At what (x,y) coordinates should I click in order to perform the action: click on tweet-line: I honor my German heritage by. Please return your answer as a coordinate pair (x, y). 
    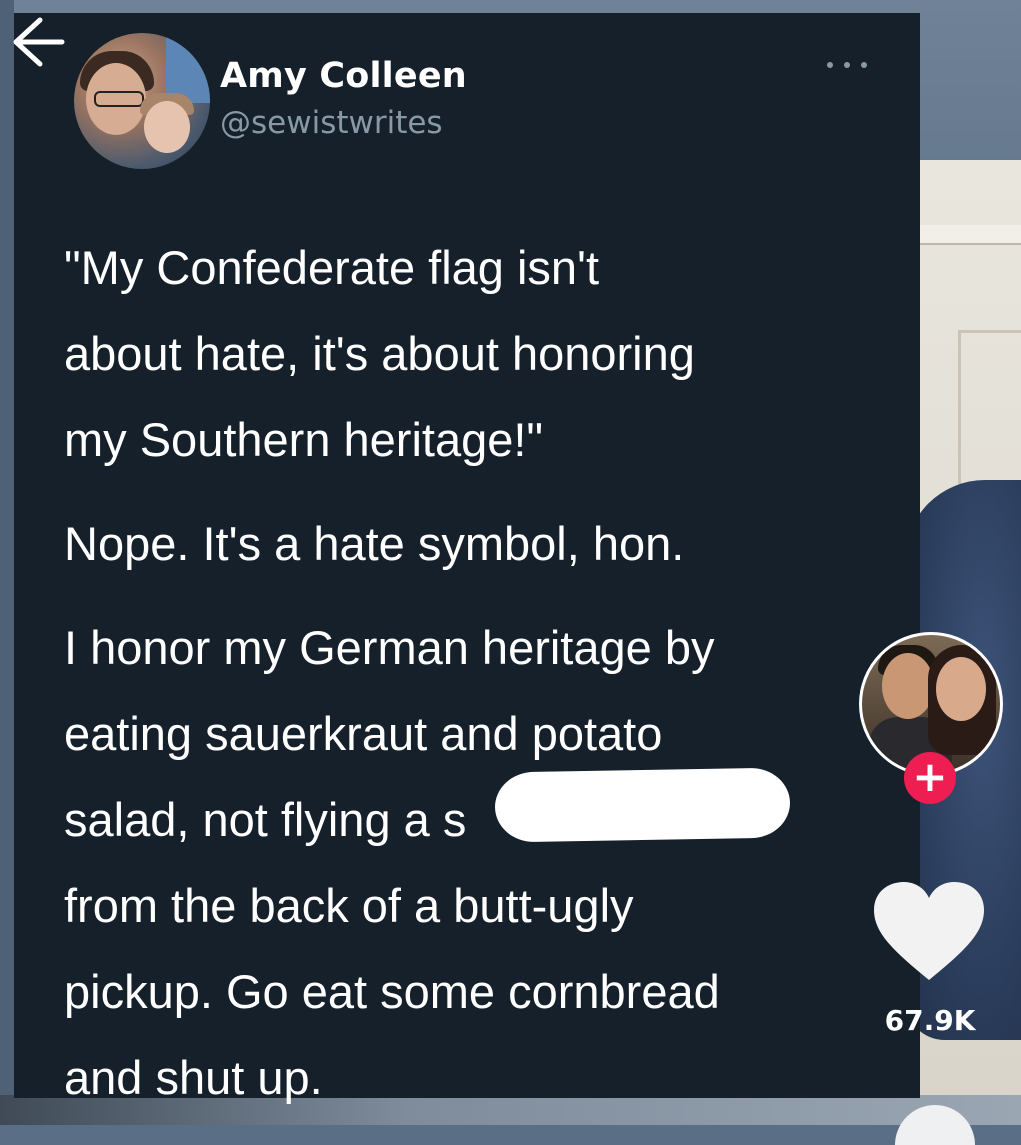
    Looking at the image, I should click on (389, 647).